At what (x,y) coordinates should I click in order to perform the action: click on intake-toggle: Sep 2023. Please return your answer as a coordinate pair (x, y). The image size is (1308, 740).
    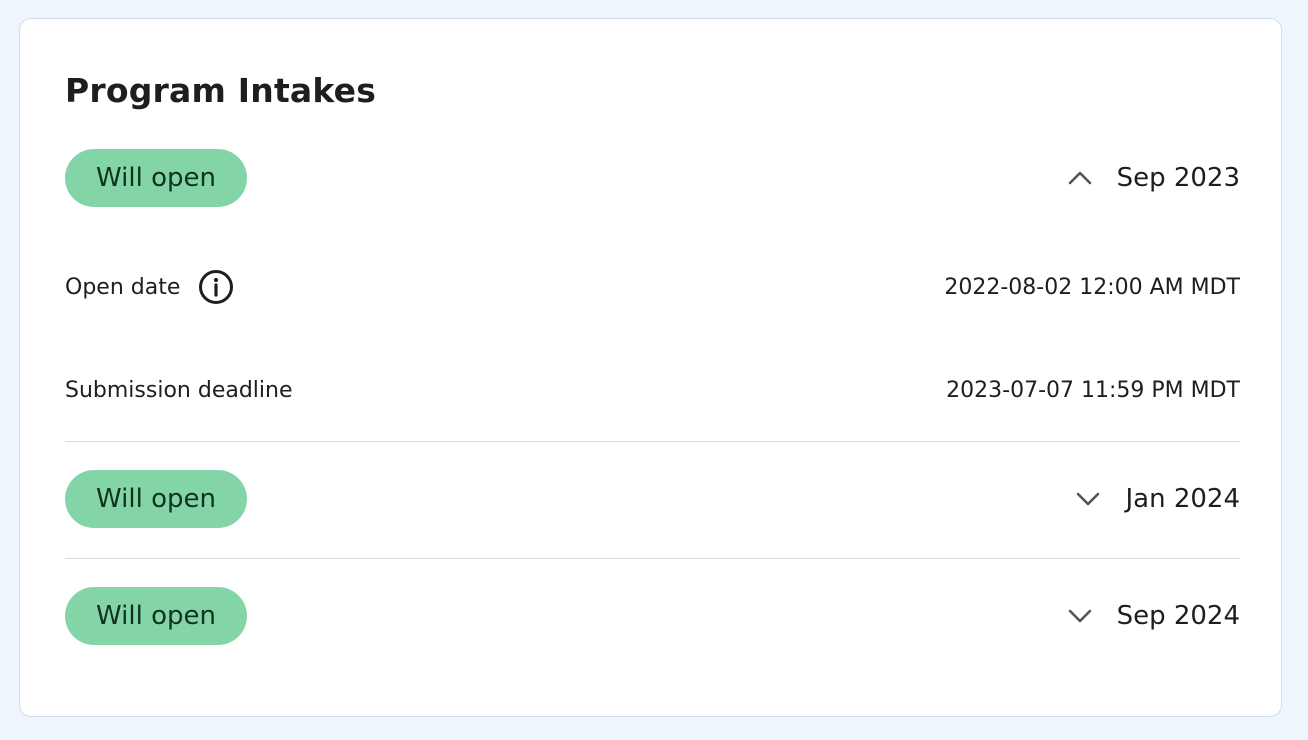
    Looking at the image, I should click on (1153, 178).